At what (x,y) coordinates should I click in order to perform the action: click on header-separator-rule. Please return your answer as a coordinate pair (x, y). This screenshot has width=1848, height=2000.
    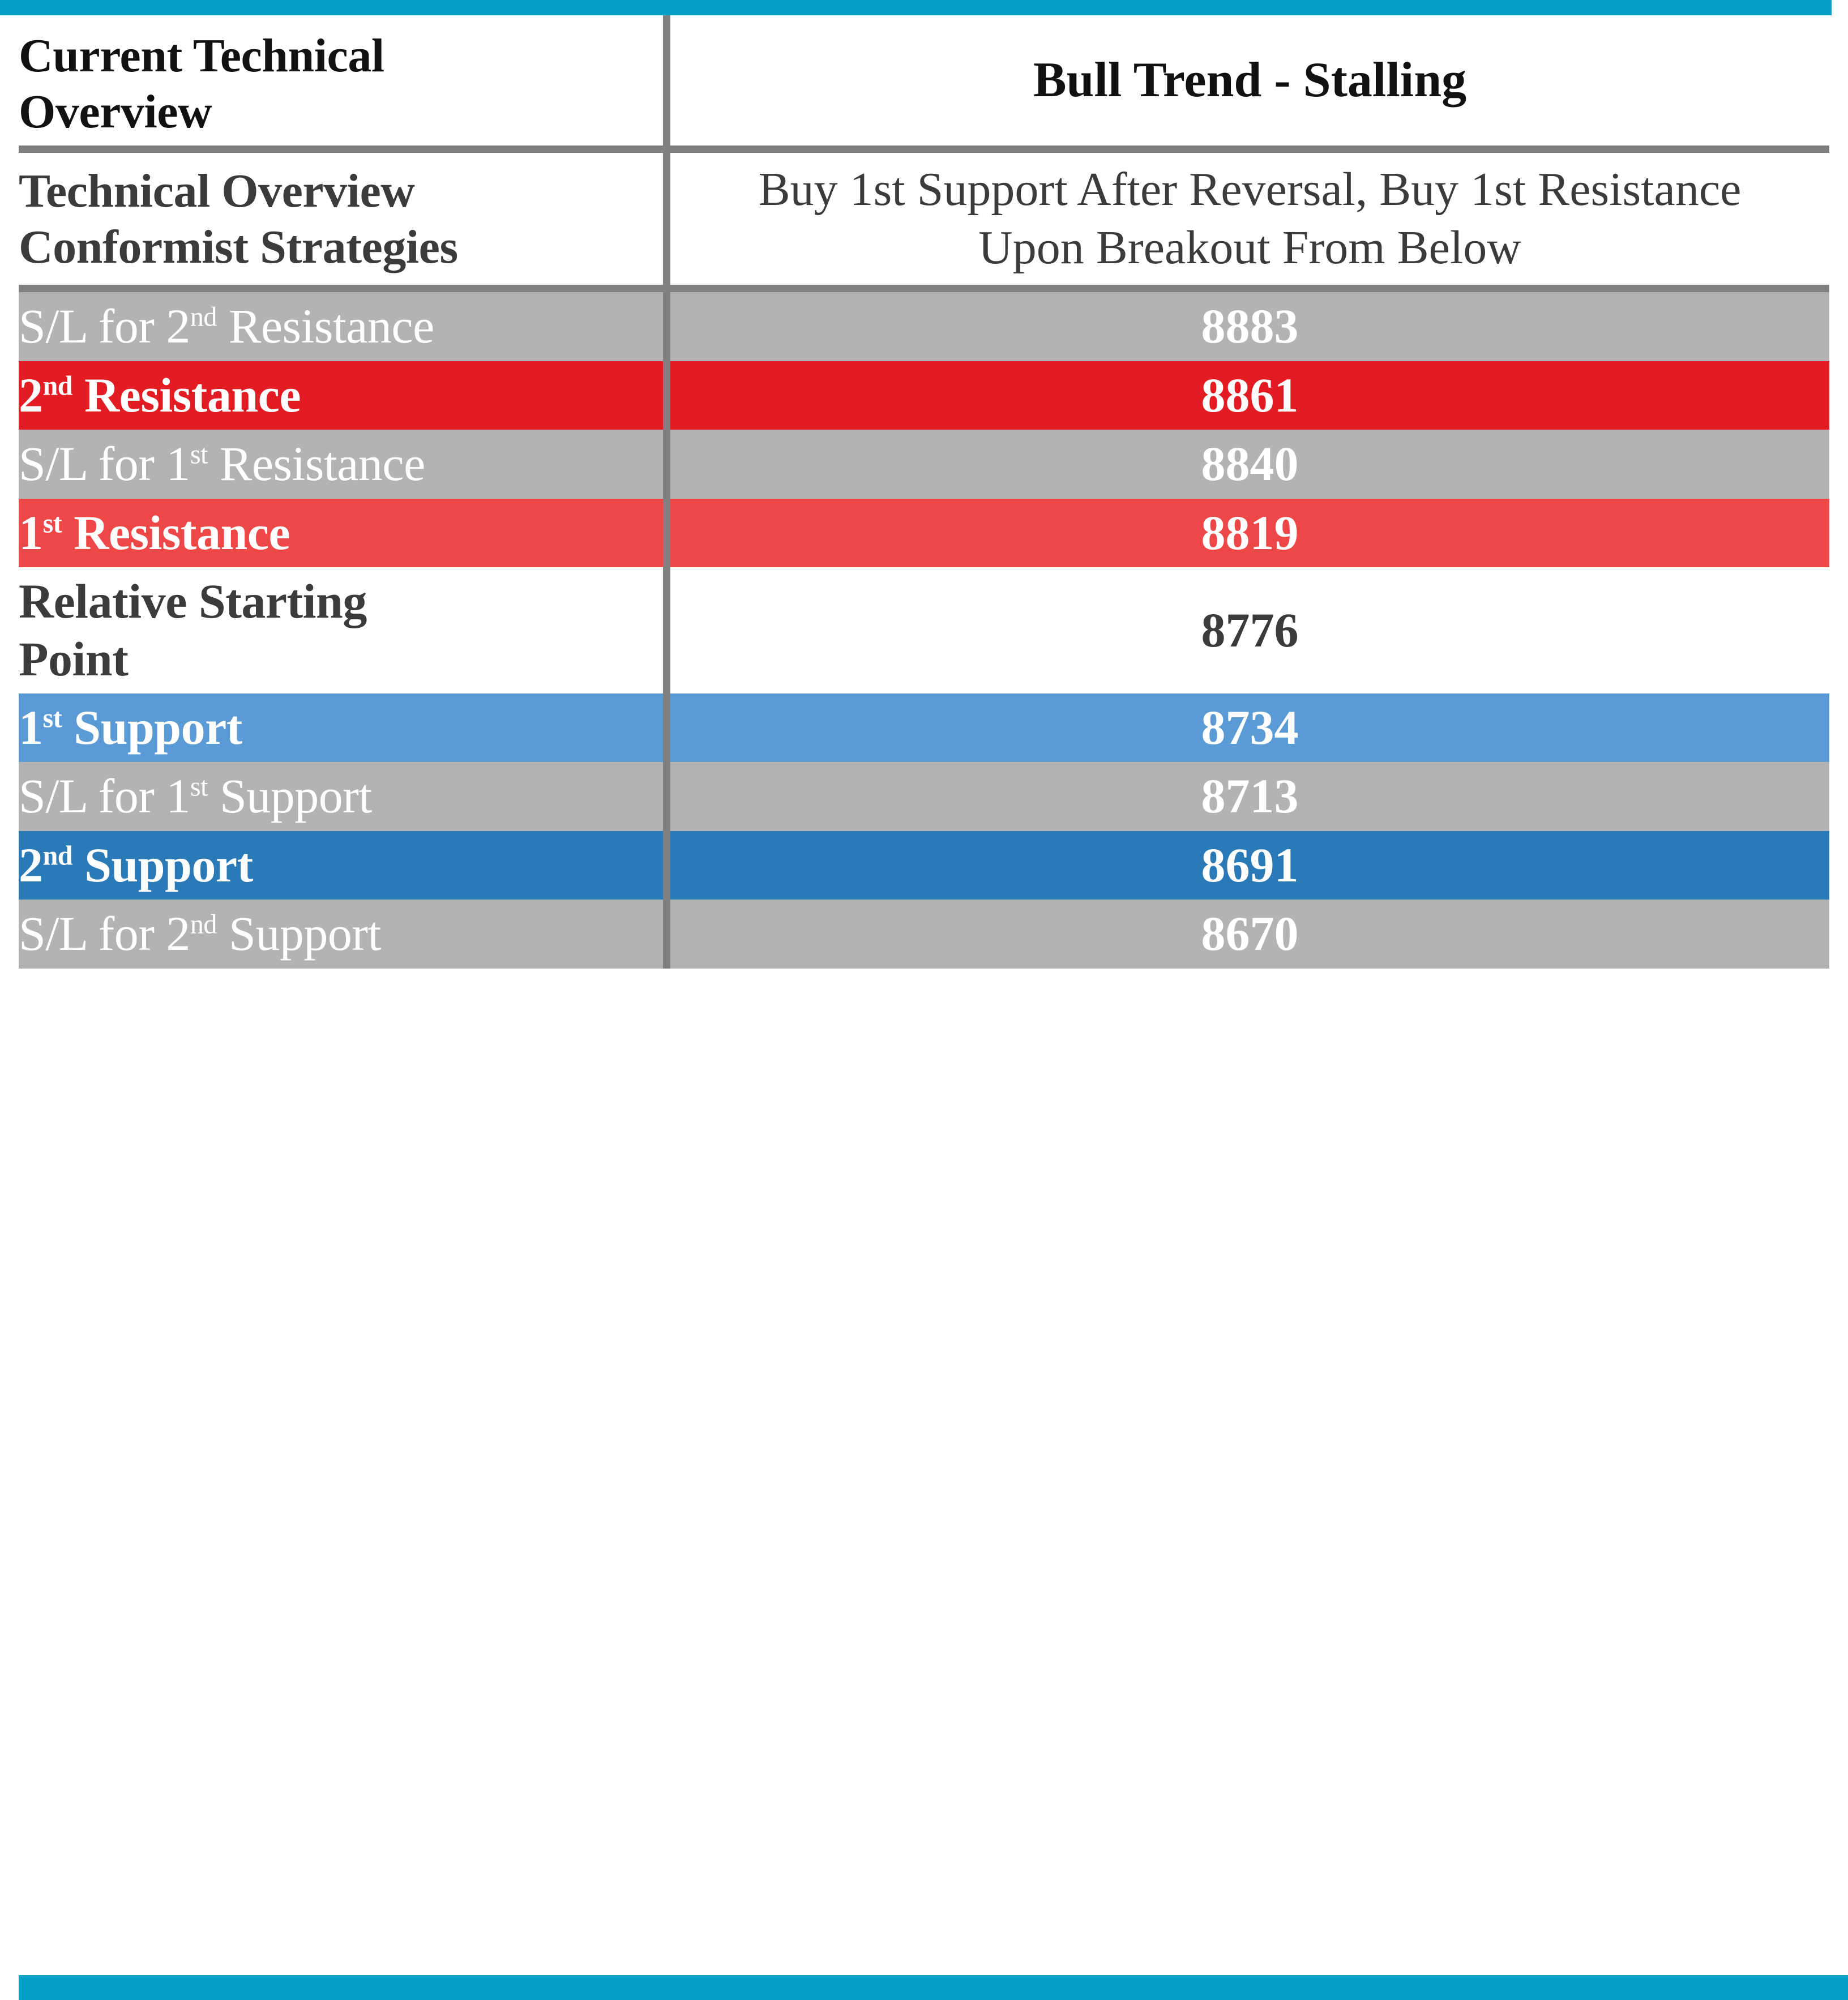
    Looking at the image, I should click on (924, 149).